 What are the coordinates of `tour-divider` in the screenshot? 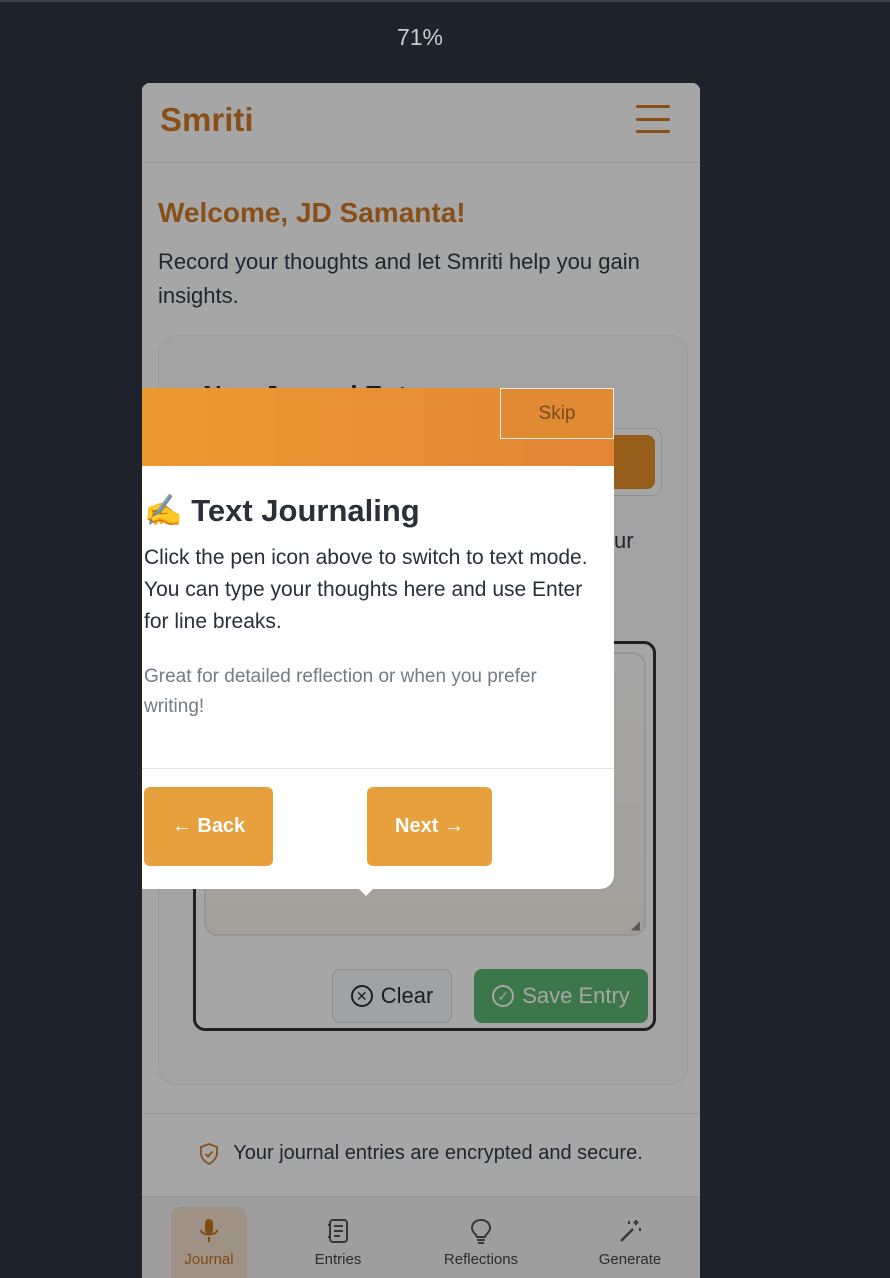 It's located at (378, 768).